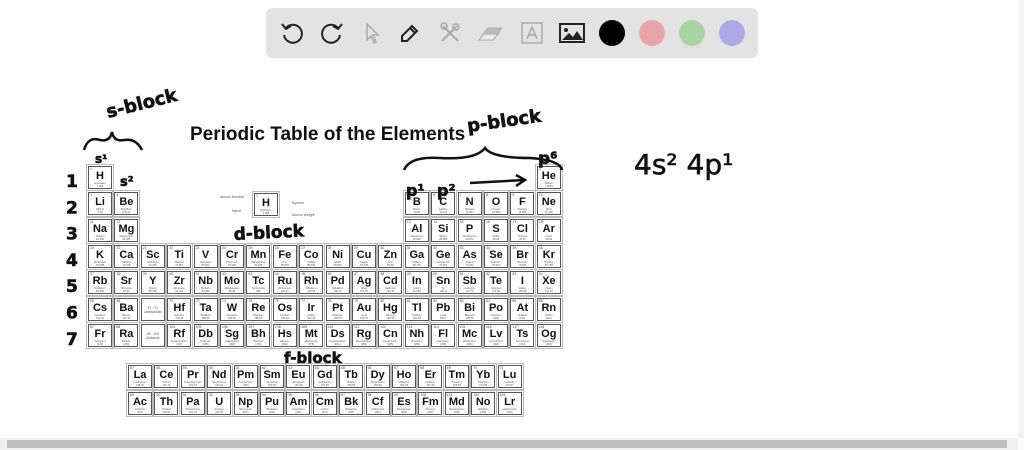 This screenshot has width=1024, height=450. What do you see at coordinates (72, 287) in the screenshot?
I see `period-number: 5` at bounding box center [72, 287].